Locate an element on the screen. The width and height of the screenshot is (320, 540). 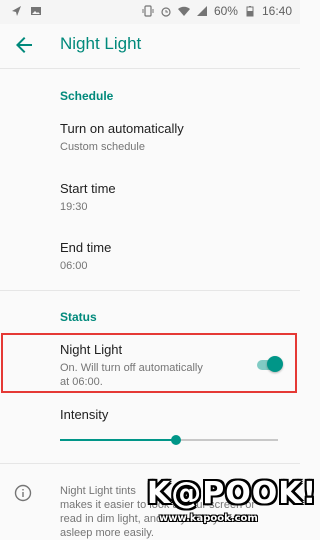
footer-divider is located at coordinates (150, 463).